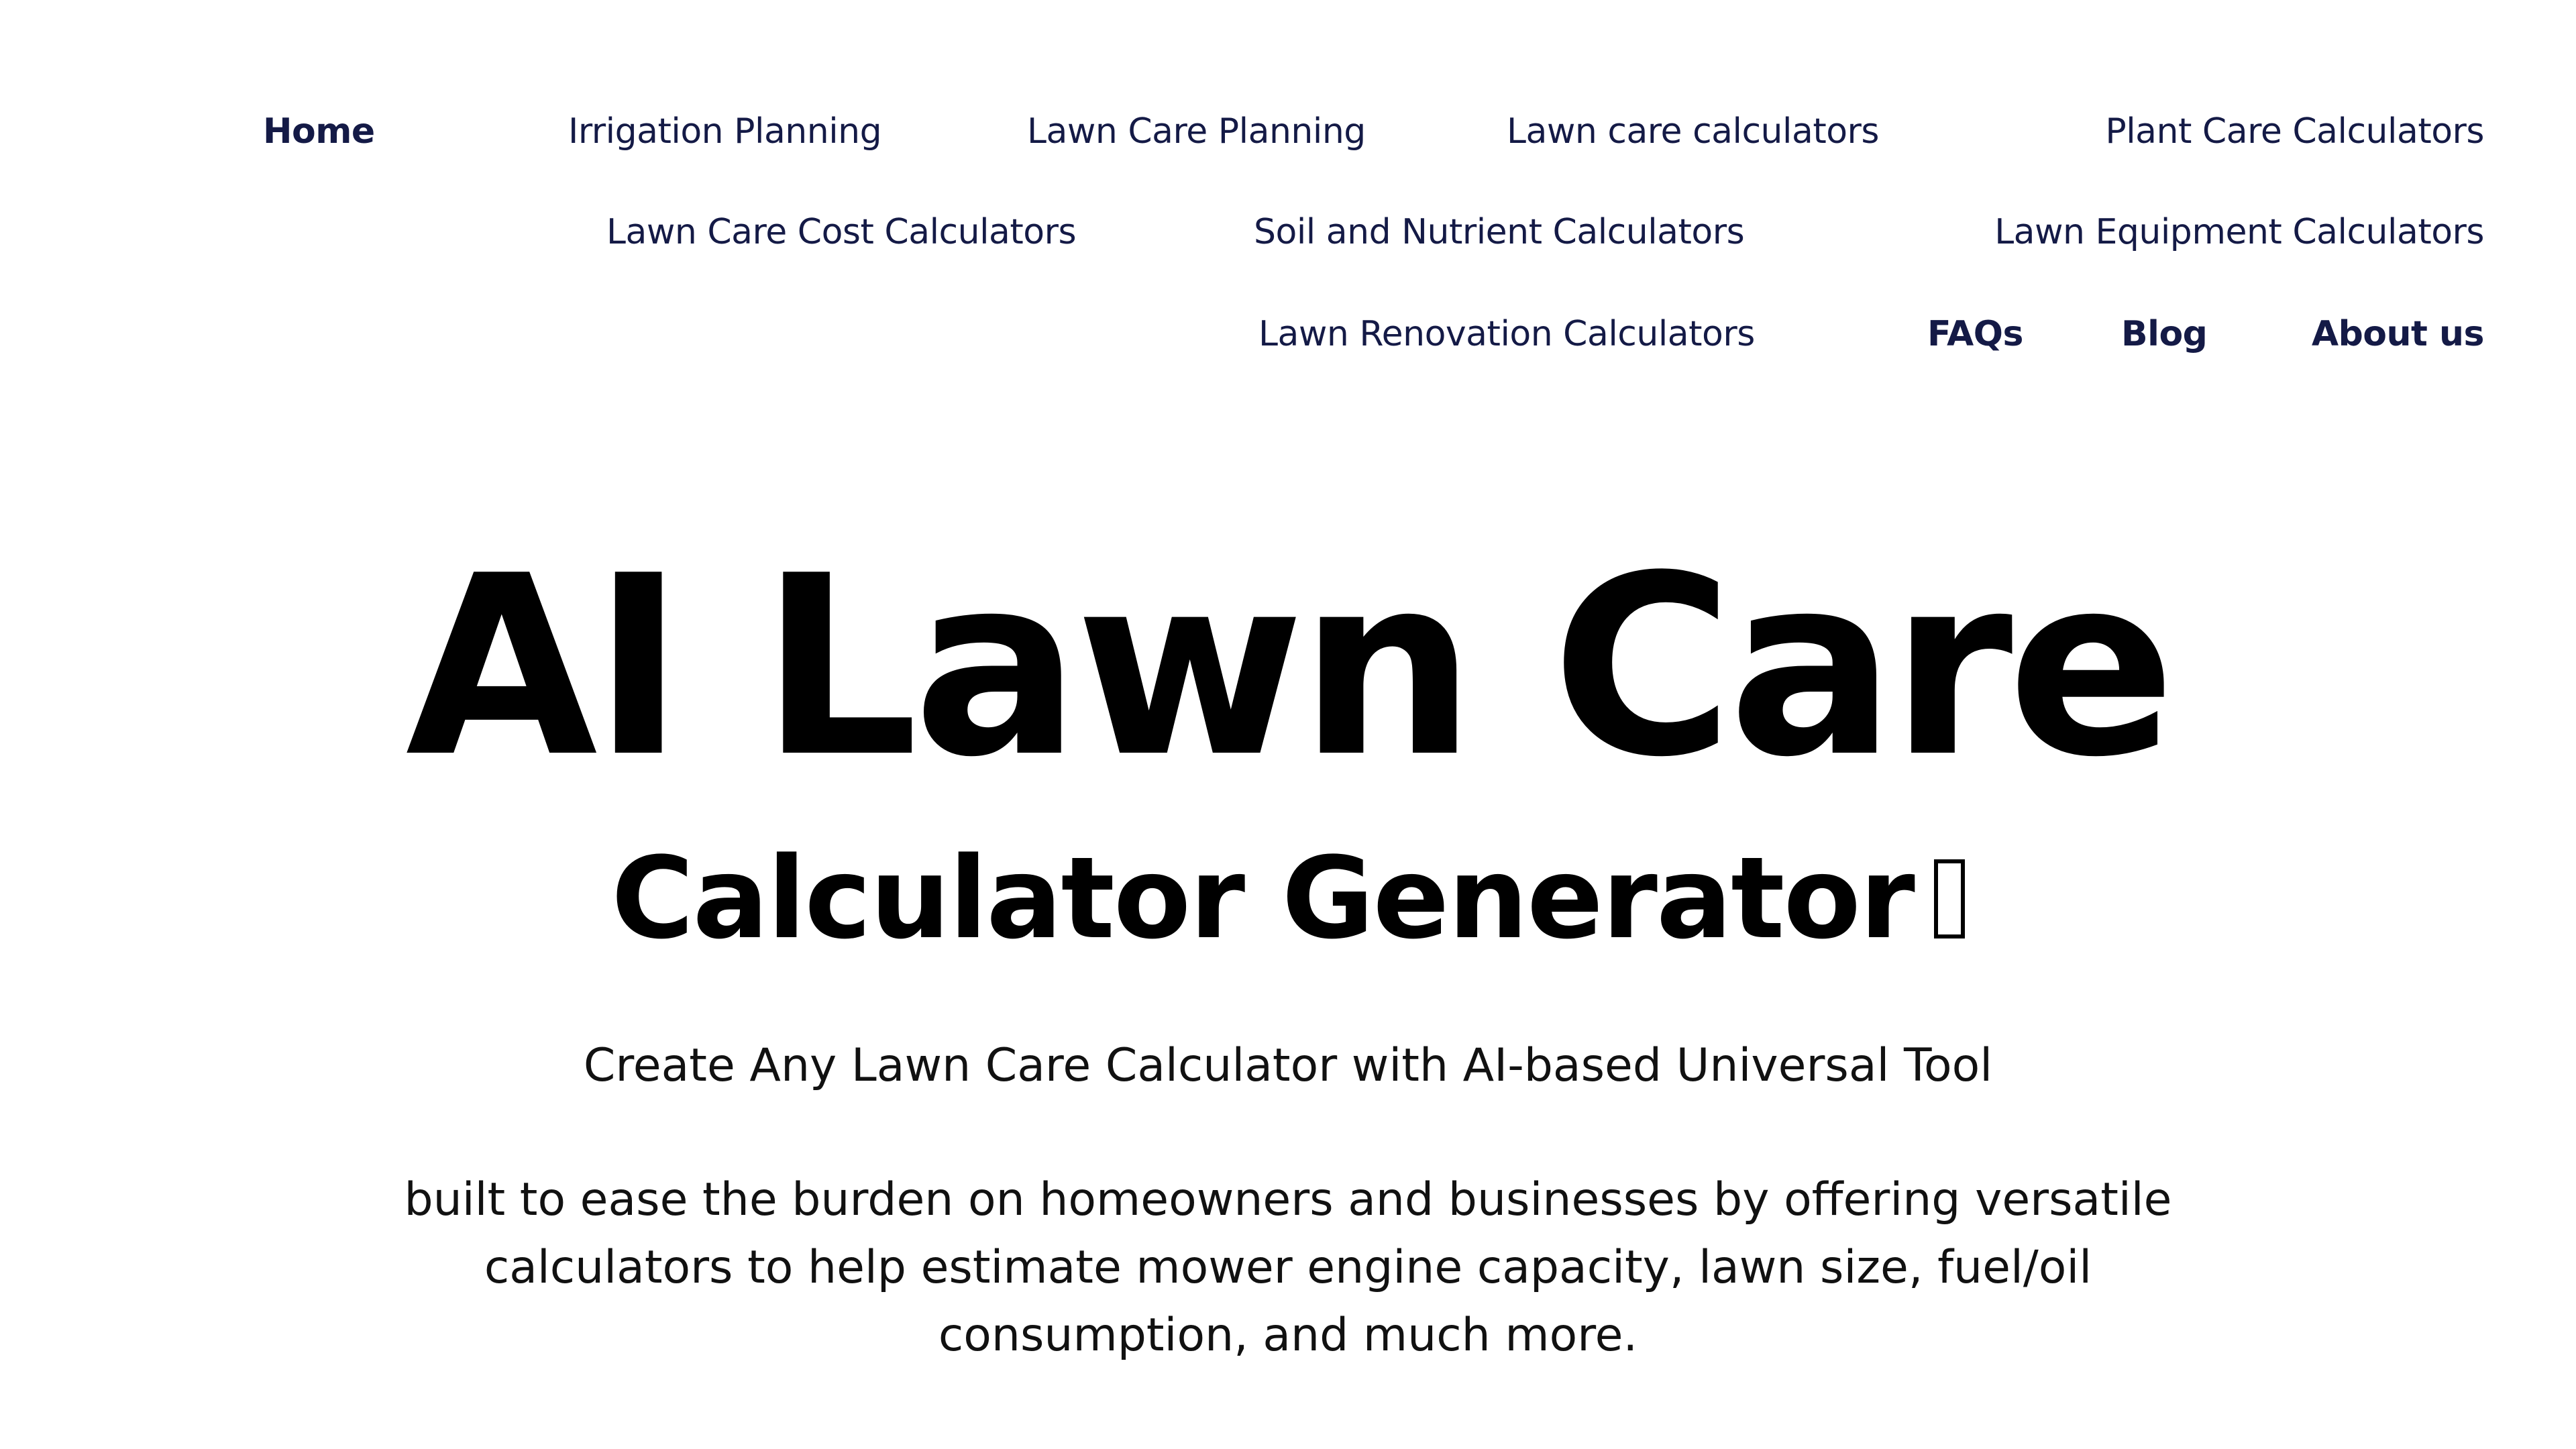 The width and height of the screenshot is (2576, 1449). Describe the element at coordinates (1506, 334) in the screenshot. I see `nav-lawn-renovation-calculators: Lawn Renovation Calculators` at that location.